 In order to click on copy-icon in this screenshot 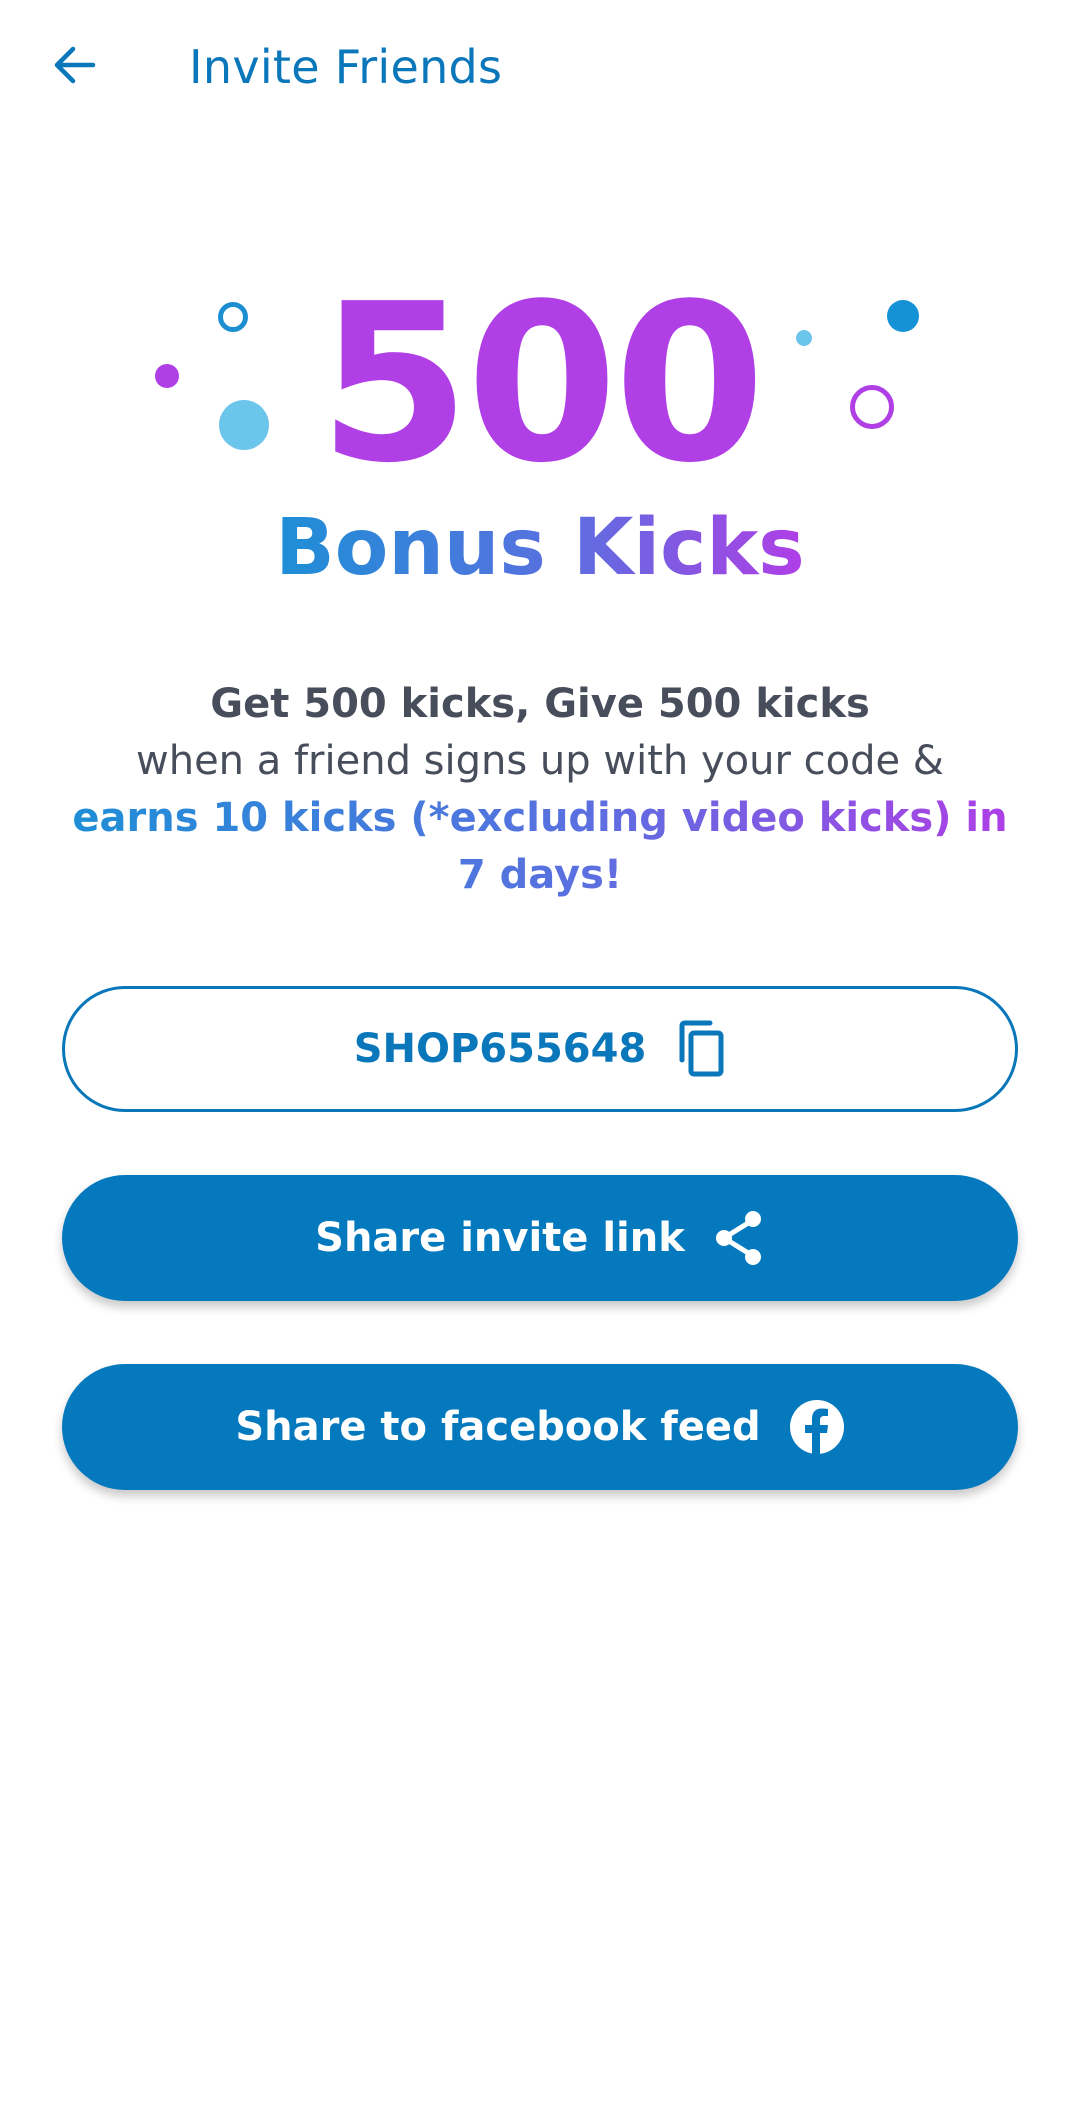, I will do `click(700, 1049)`.